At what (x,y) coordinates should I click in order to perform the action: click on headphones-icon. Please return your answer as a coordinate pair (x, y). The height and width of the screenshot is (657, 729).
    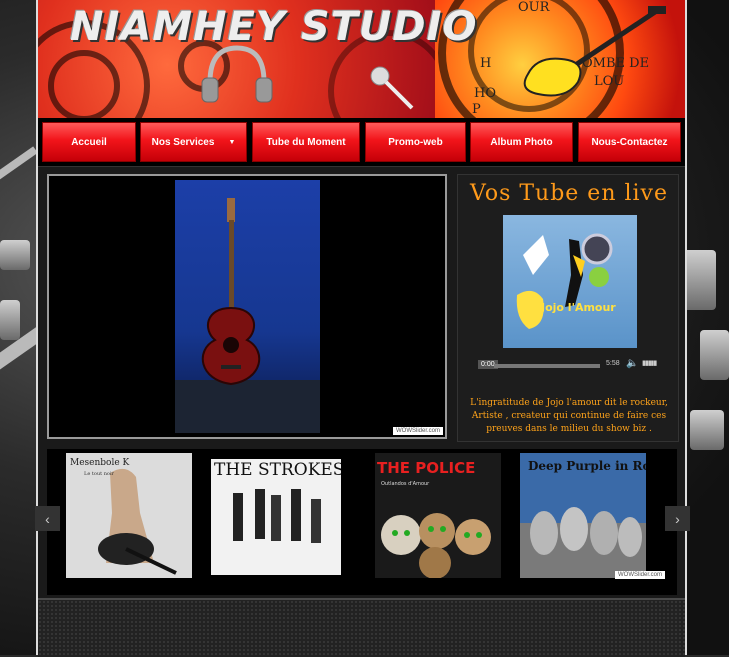
    Looking at the image, I should click on (237, 74).